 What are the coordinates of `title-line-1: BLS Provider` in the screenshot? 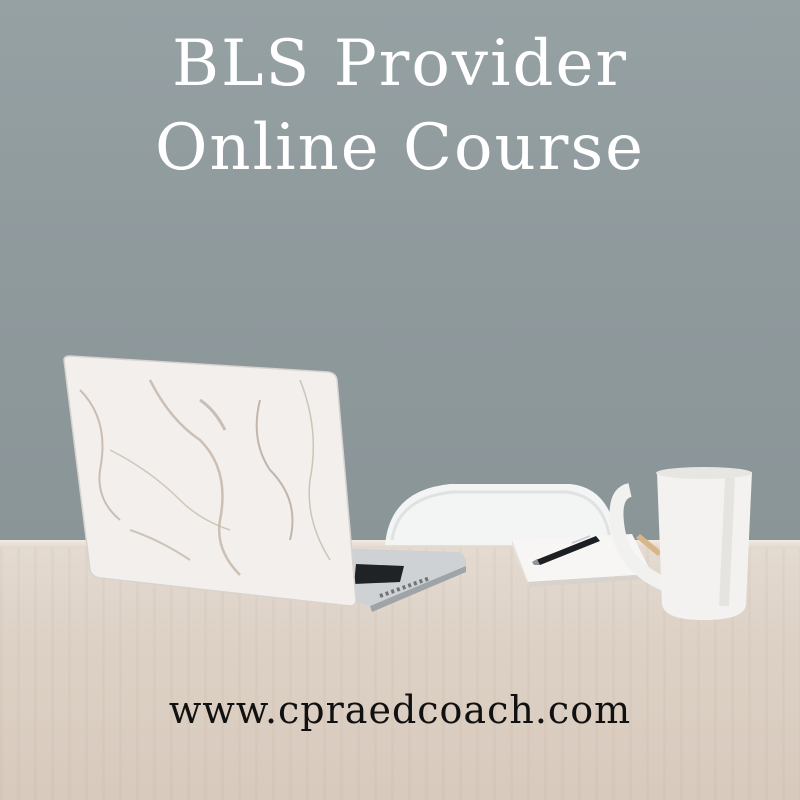 It's located at (400, 64).